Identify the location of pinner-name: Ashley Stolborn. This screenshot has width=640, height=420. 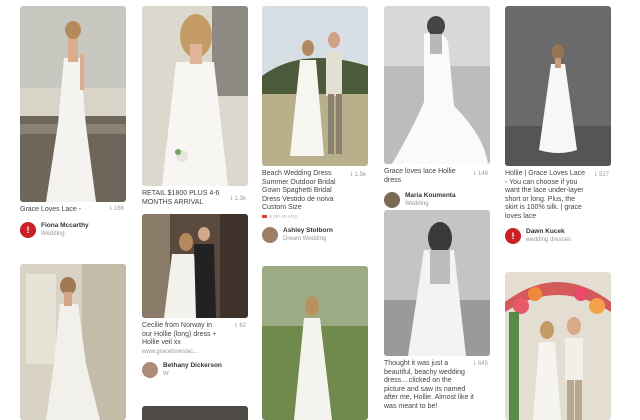
(308, 231).